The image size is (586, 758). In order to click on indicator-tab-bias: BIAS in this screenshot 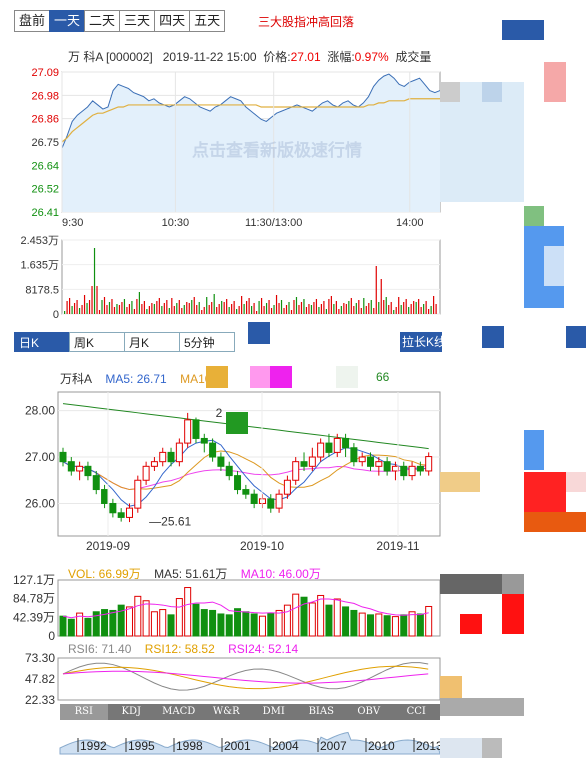, I will do `click(322, 712)`.